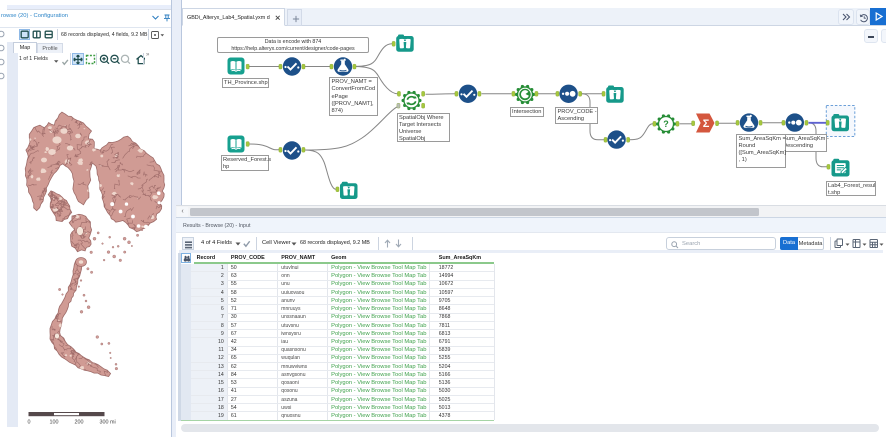 This screenshot has height=437, width=886. What do you see at coordinates (113, 423) in the screenshot?
I see `svg-text: mi` at bounding box center [113, 423].